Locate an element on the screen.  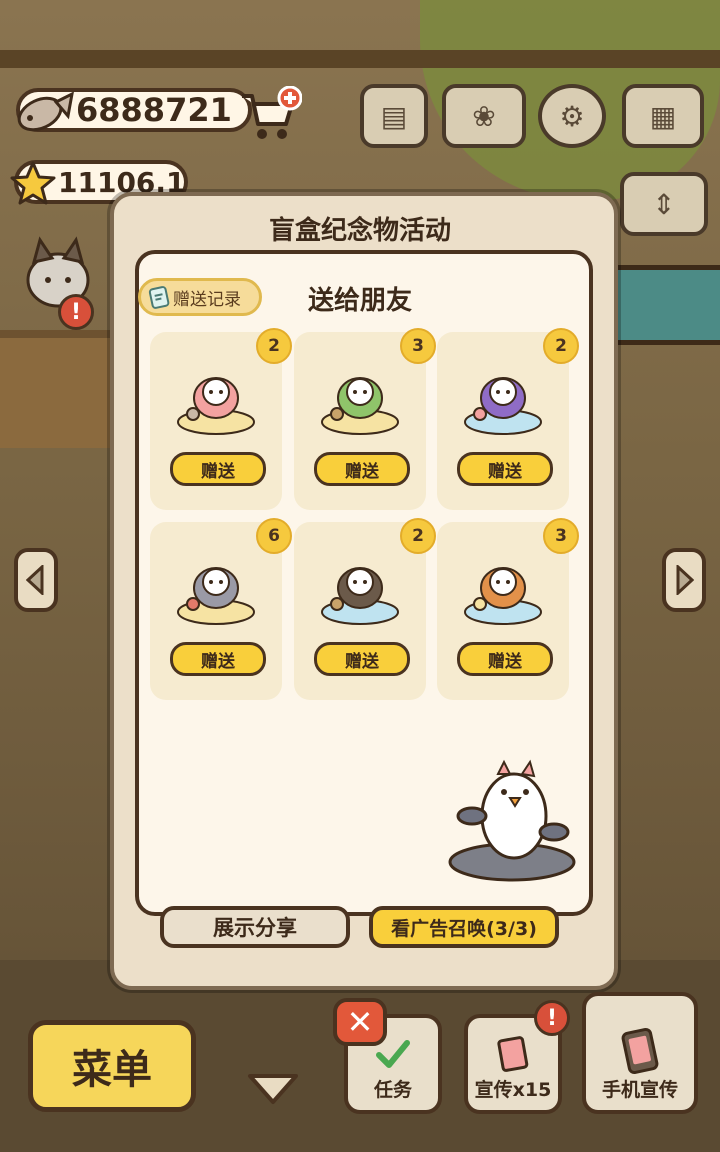
promotion-alert-icon: ! is located at coordinates (552, 1018).